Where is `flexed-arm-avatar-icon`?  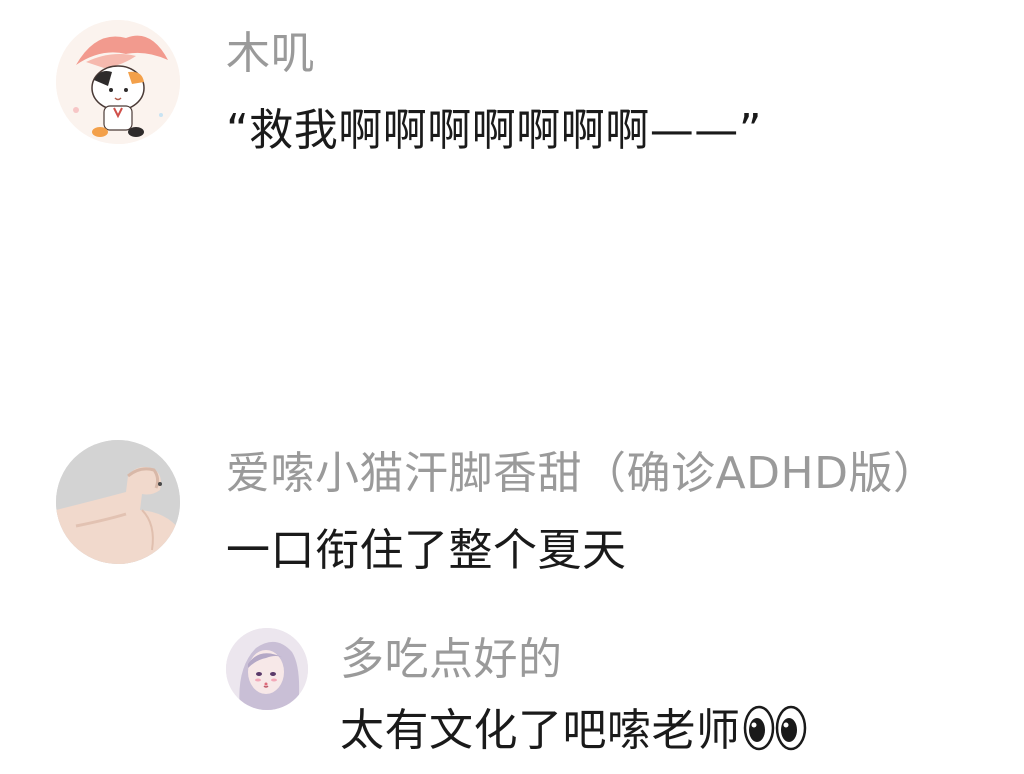 flexed-arm-avatar-icon is located at coordinates (118, 502).